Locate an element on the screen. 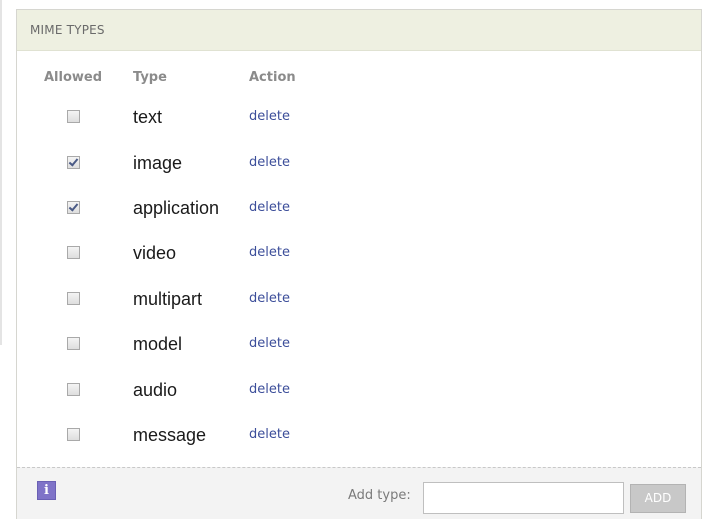  column-header-type: Type is located at coordinates (150, 77).